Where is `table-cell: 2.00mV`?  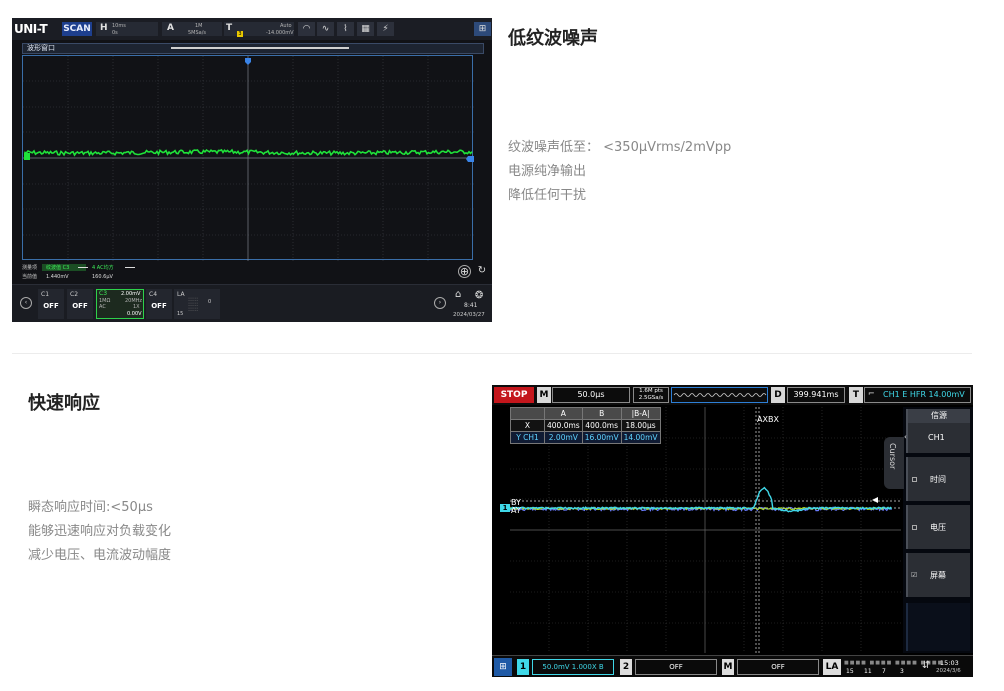
table-cell: 2.00mV is located at coordinates (563, 437).